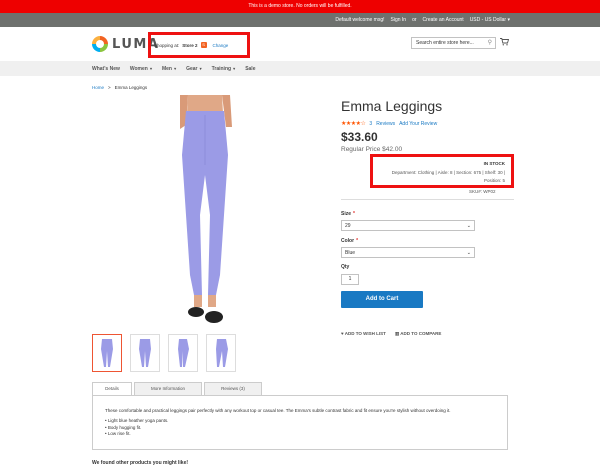 This screenshot has height=468, width=600. Describe the element at coordinates (421, 333) in the screenshot. I see `compare-label: ADD TO COMPARE` at that location.